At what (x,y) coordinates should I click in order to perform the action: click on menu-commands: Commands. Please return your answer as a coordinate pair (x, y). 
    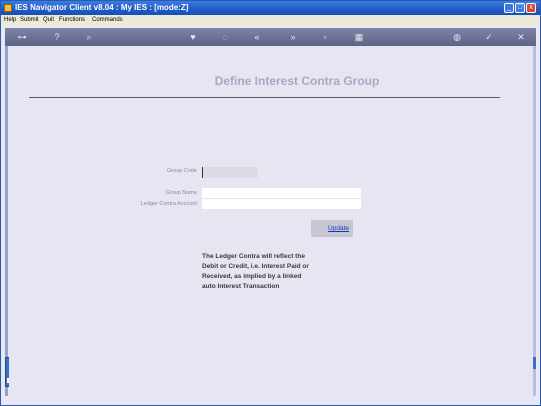
    Looking at the image, I should click on (107, 20).